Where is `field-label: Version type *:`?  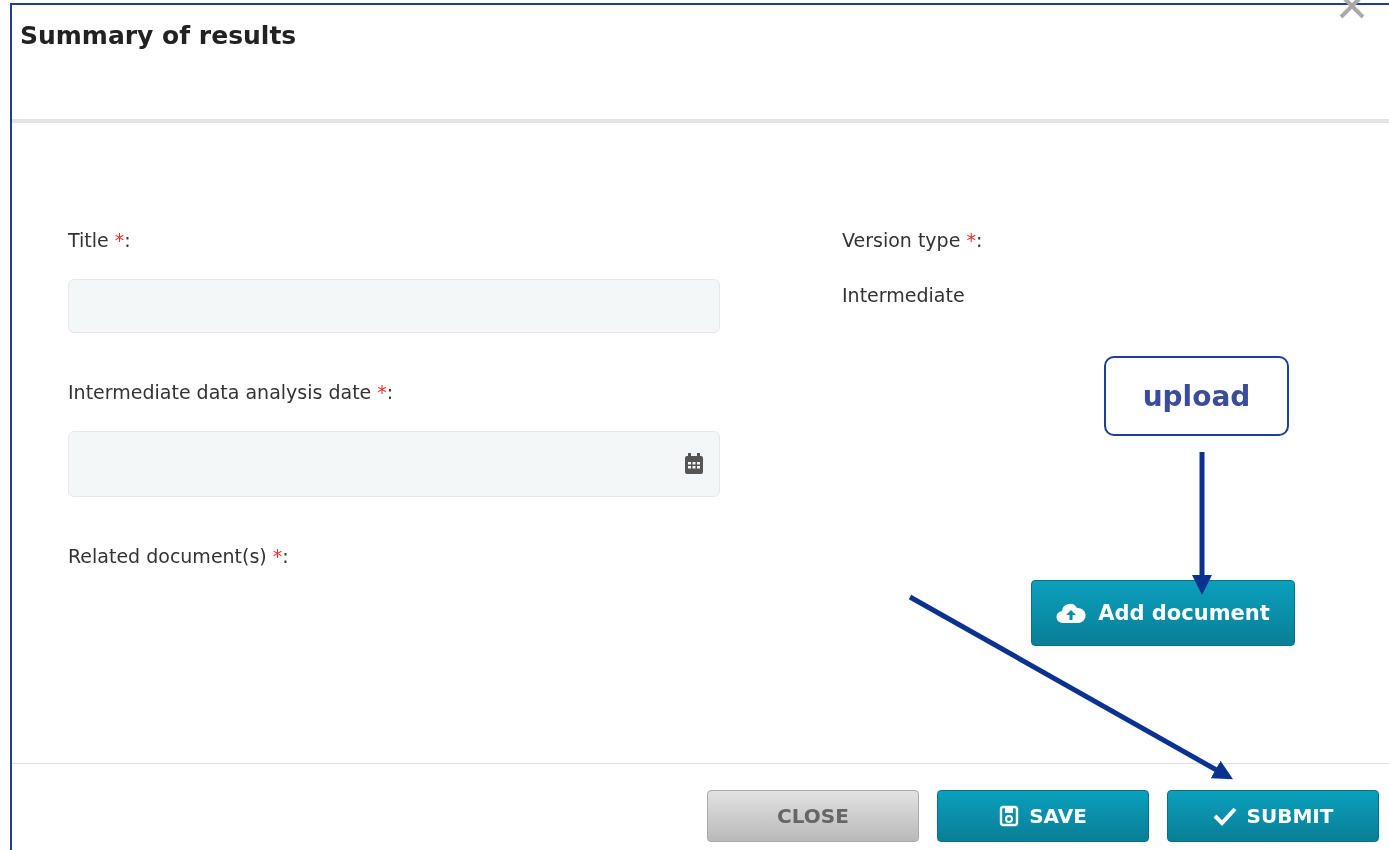 field-label: Version type *: is located at coordinates (912, 240).